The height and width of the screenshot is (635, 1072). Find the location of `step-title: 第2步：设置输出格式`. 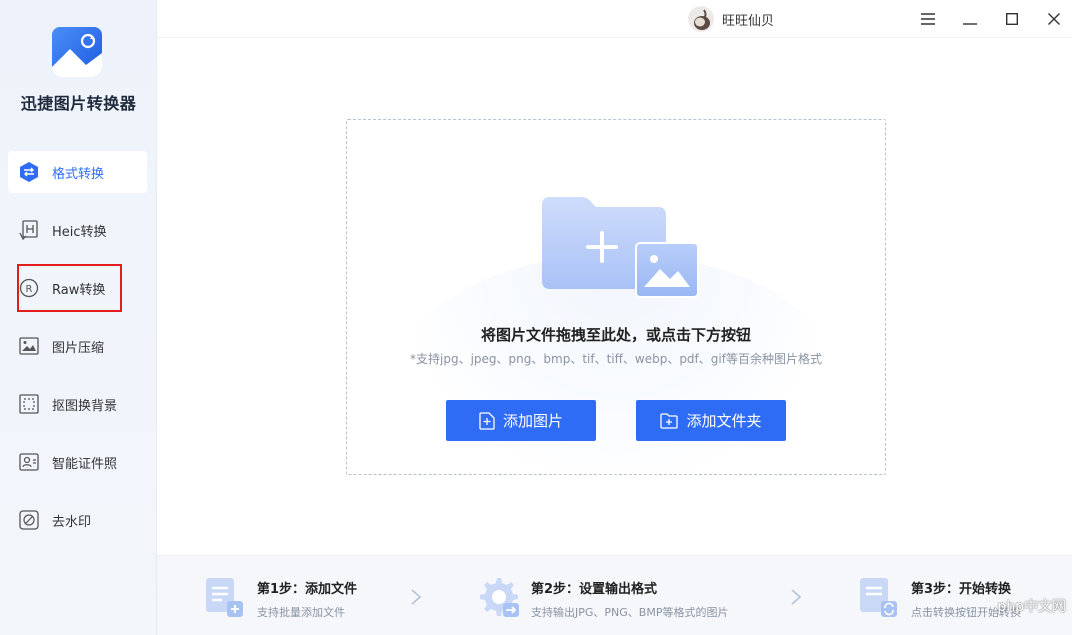

step-title: 第2步：设置输出格式 is located at coordinates (594, 589).